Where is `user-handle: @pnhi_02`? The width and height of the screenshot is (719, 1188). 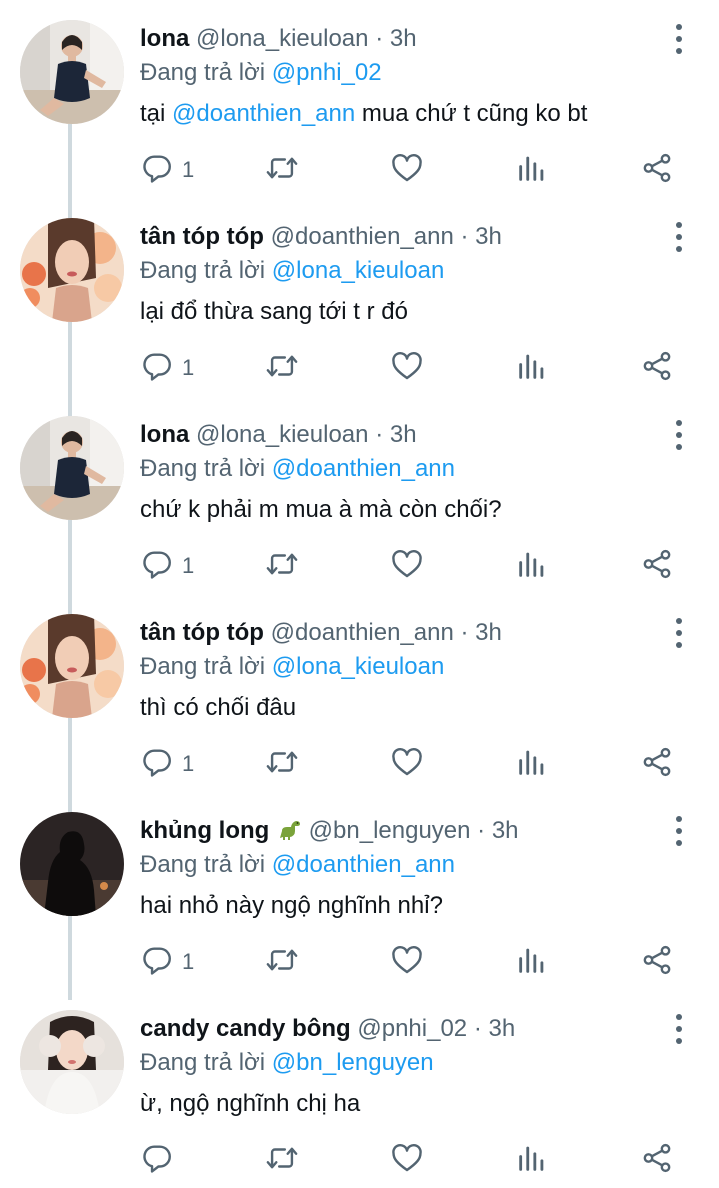
user-handle: @pnhi_02 is located at coordinates (412, 1028).